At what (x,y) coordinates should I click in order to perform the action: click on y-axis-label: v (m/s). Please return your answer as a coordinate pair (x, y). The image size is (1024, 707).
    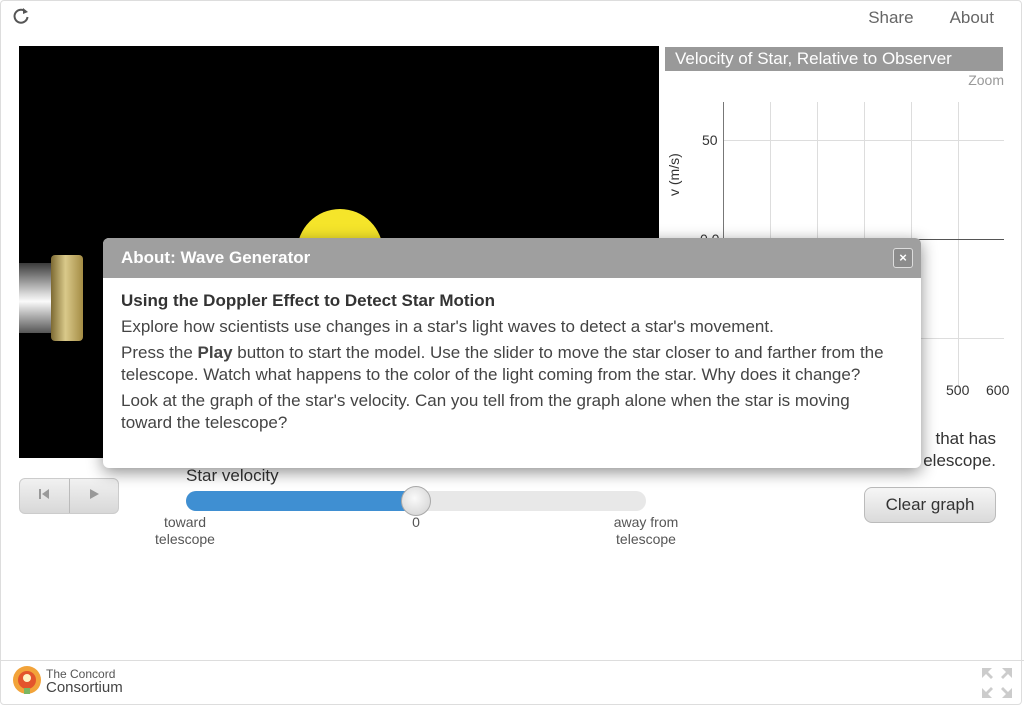
    Looking at the image, I should click on (674, 174).